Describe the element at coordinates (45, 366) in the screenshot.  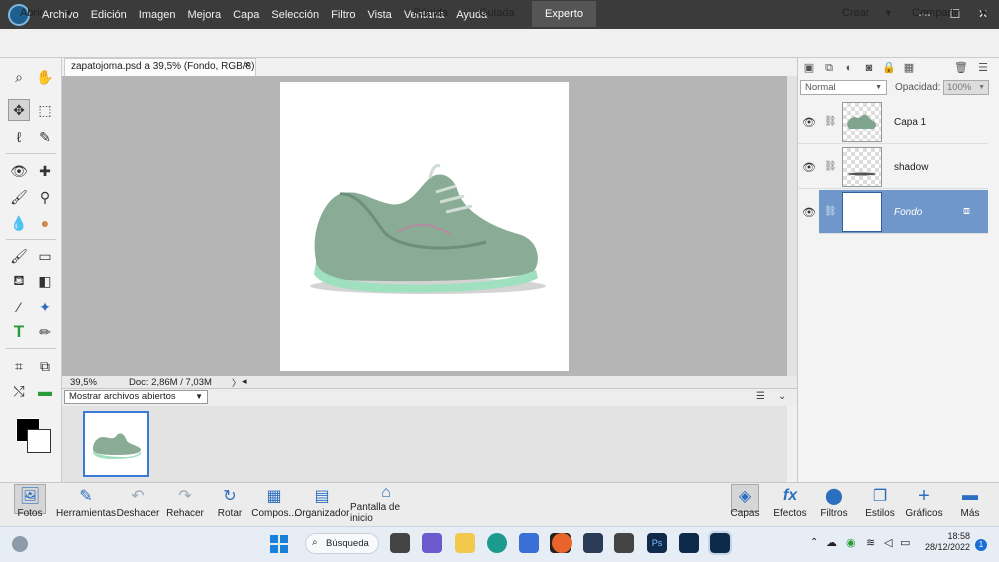
I see `recompose-tool-icon: ⧉` at that location.